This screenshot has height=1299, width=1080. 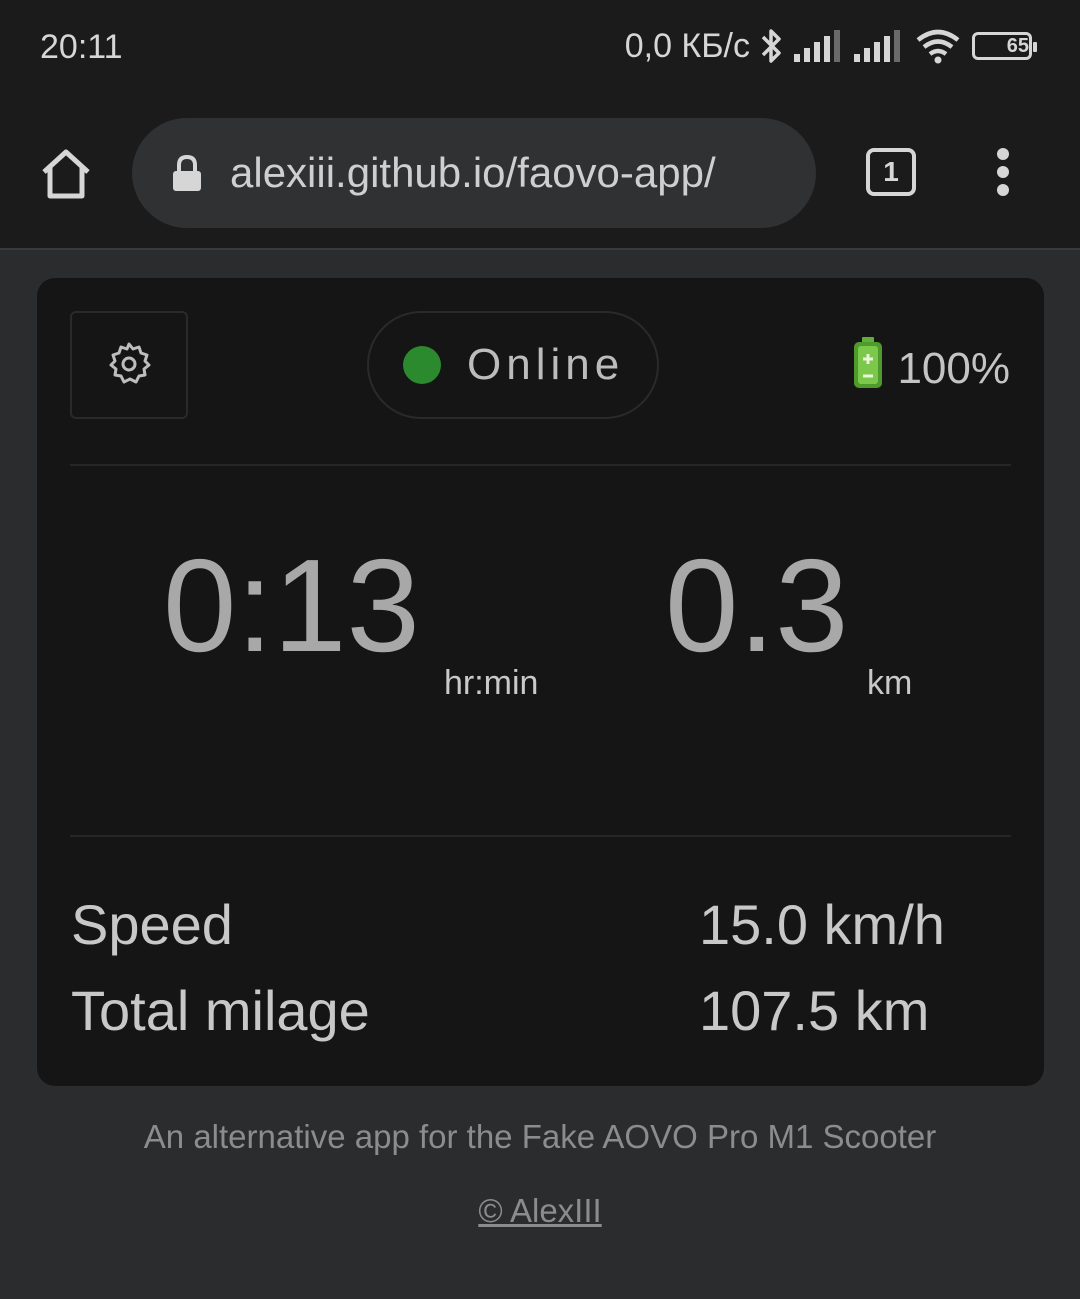 What do you see at coordinates (772, 46) in the screenshot?
I see `bluetooth-icon` at bounding box center [772, 46].